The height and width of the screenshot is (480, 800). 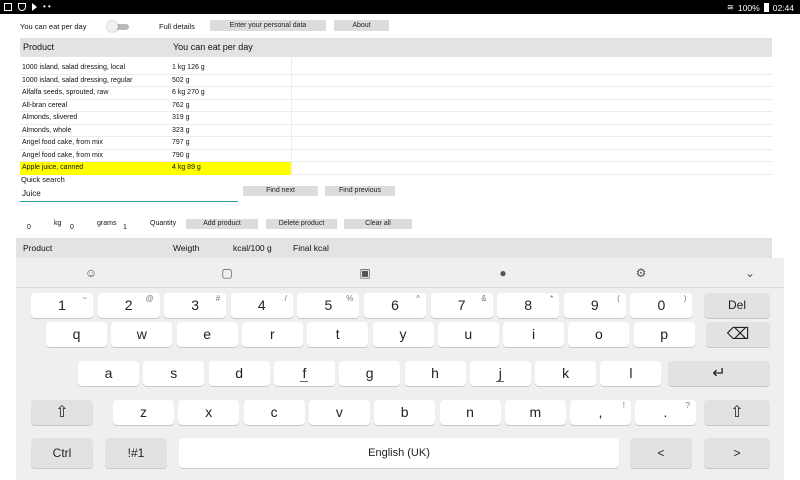 I want to click on del-key: Del, so click(x=737, y=305).